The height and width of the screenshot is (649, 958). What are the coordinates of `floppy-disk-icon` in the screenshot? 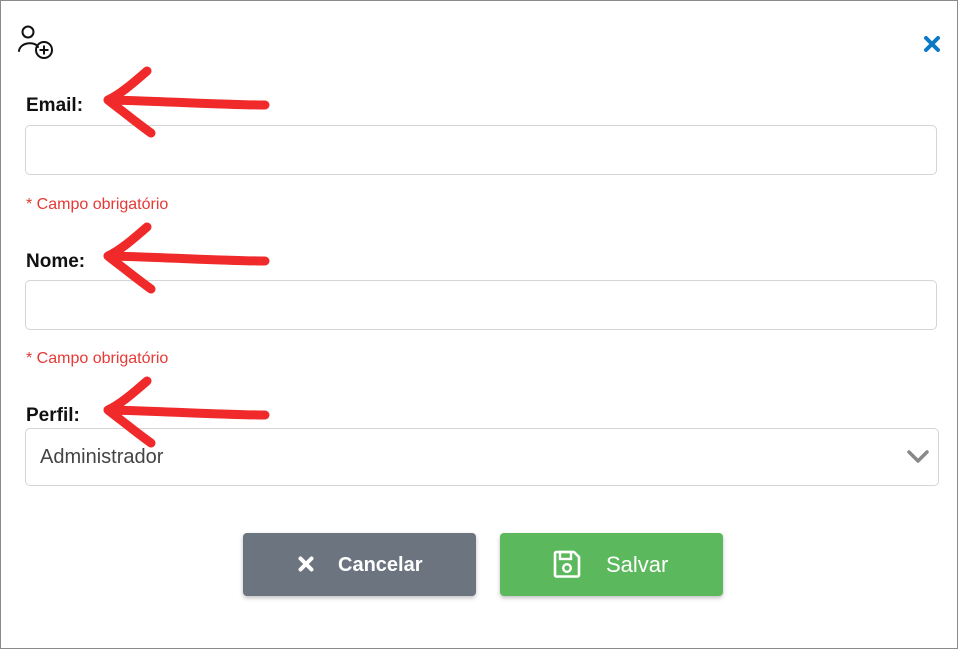 It's located at (567, 564).